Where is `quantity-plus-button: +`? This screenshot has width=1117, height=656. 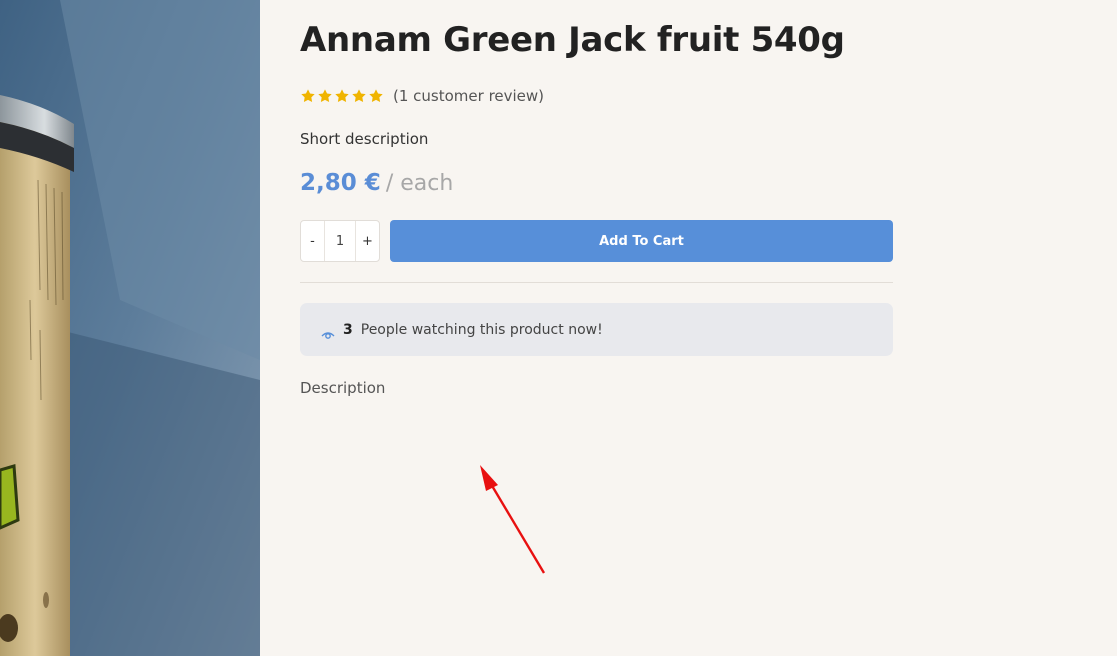 quantity-plus-button: + is located at coordinates (367, 241).